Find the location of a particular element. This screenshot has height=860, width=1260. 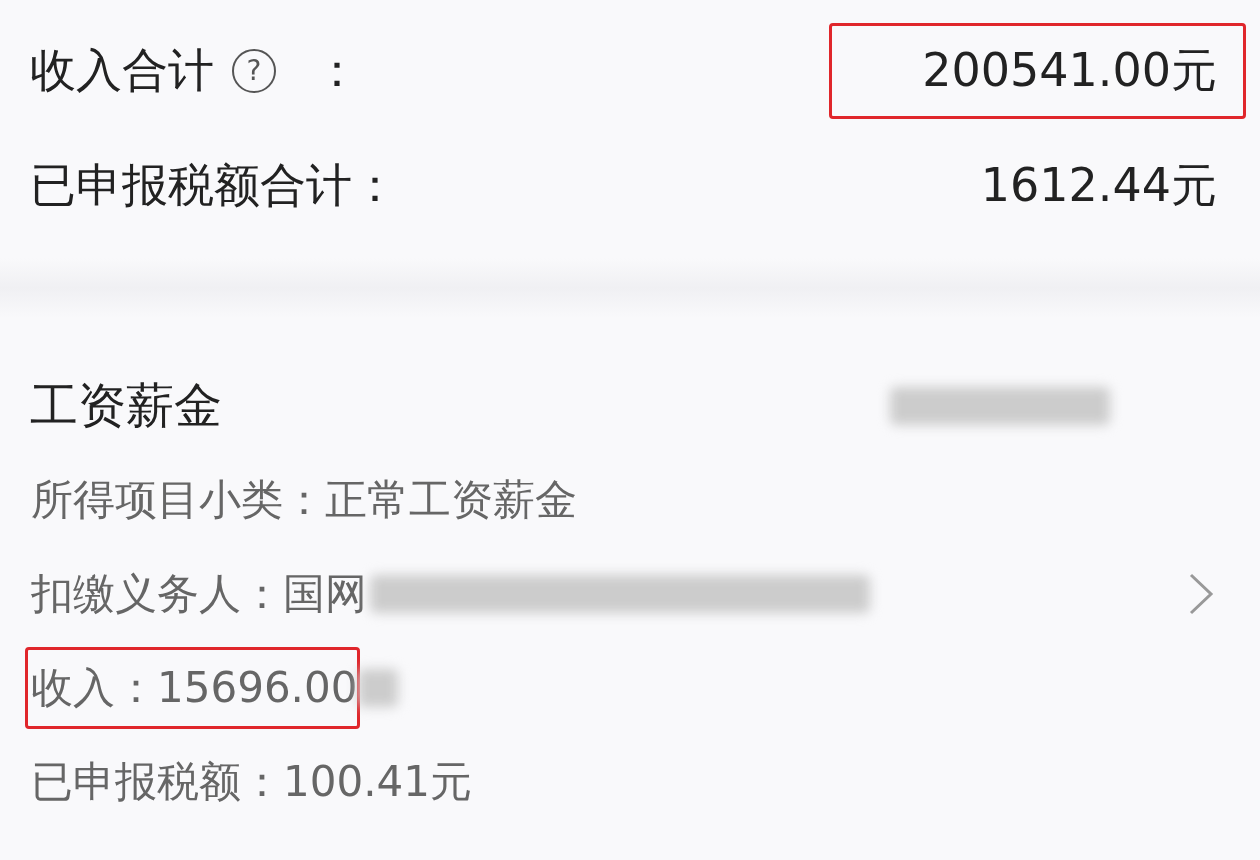

chevron-right-icon is located at coordinates (1201, 594).